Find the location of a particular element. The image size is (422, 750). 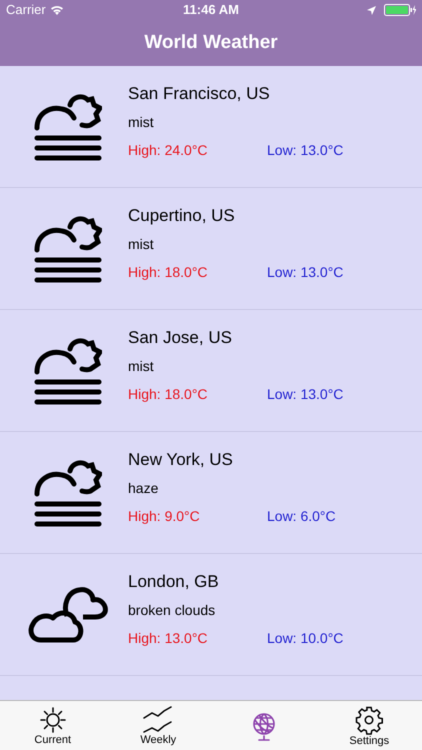

high-temperature: High: 13.0°C is located at coordinates (168, 638).